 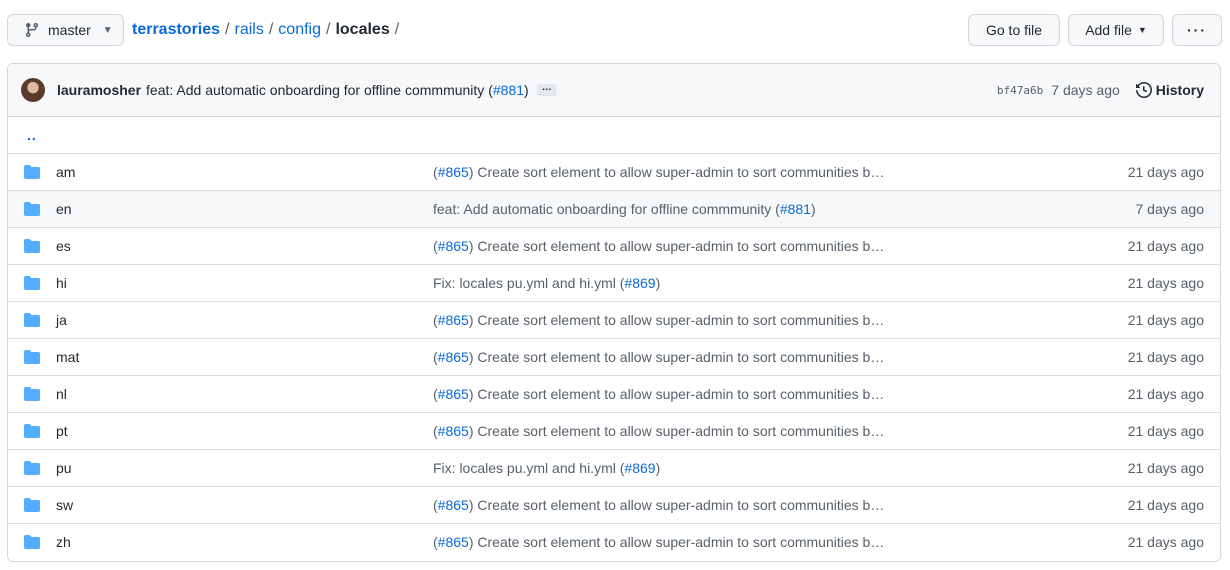 I want to click on commit-author-link: lauramosher, so click(x=99, y=90).